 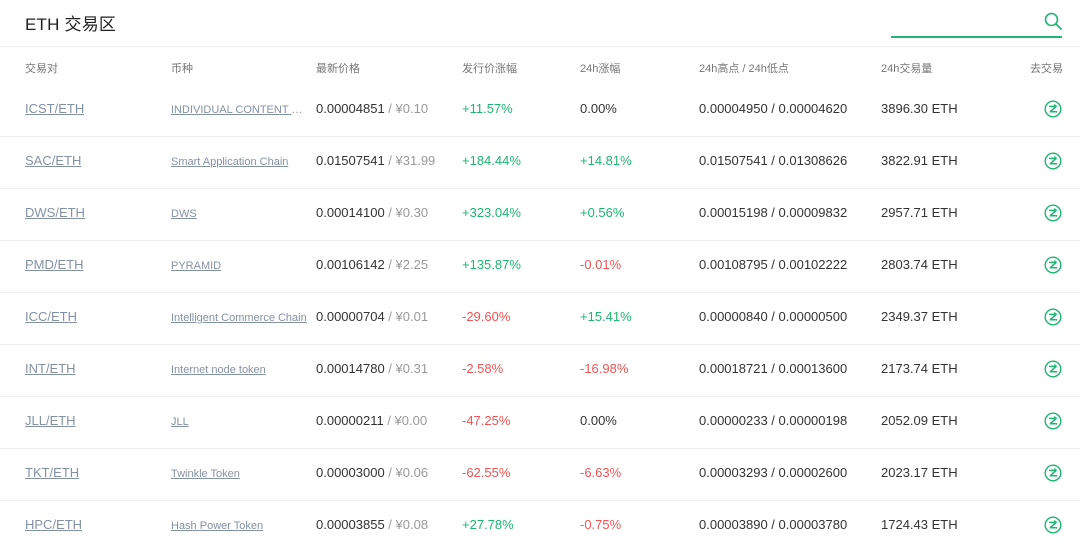 What do you see at coordinates (744, 69) in the screenshot?
I see `col-high-low: 24h高点 / 24h低点` at bounding box center [744, 69].